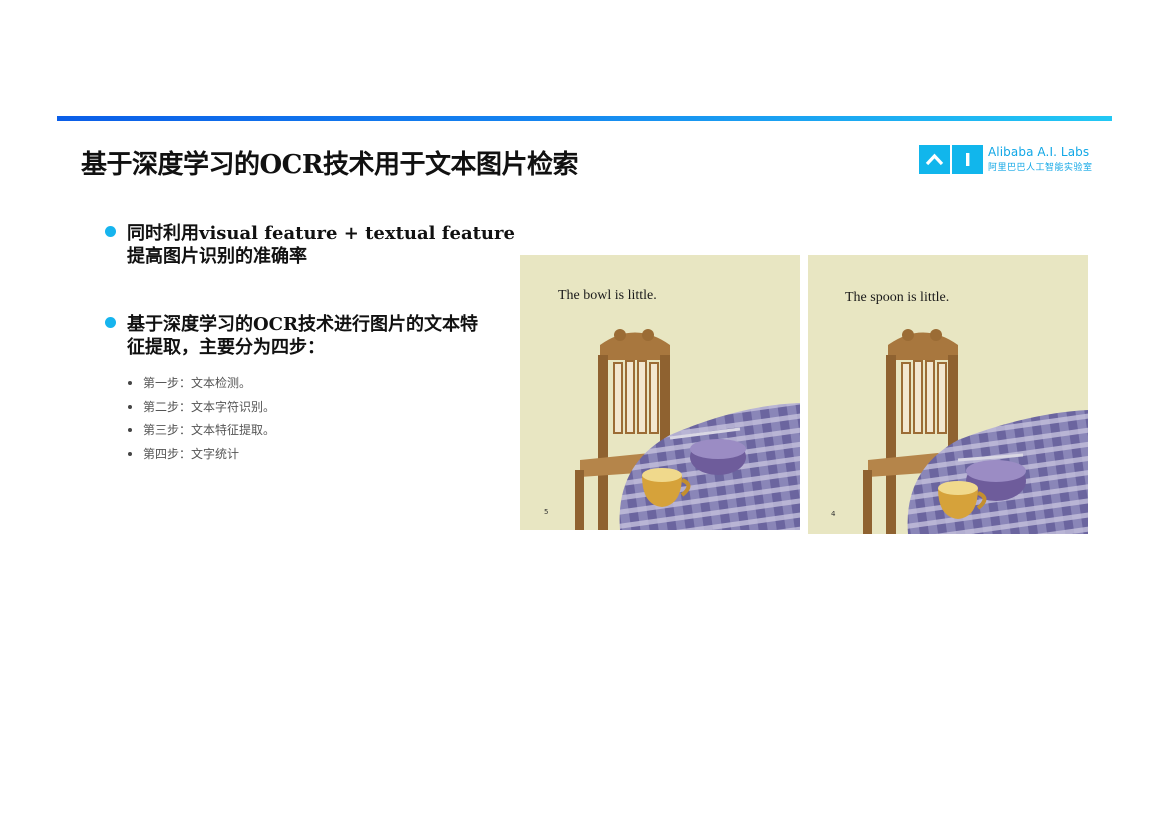  What do you see at coordinates (660, 392) in the screenshot?
I see `picture-book-page-bowl: The bowl is little. 5` at bounding box center [660, 392].